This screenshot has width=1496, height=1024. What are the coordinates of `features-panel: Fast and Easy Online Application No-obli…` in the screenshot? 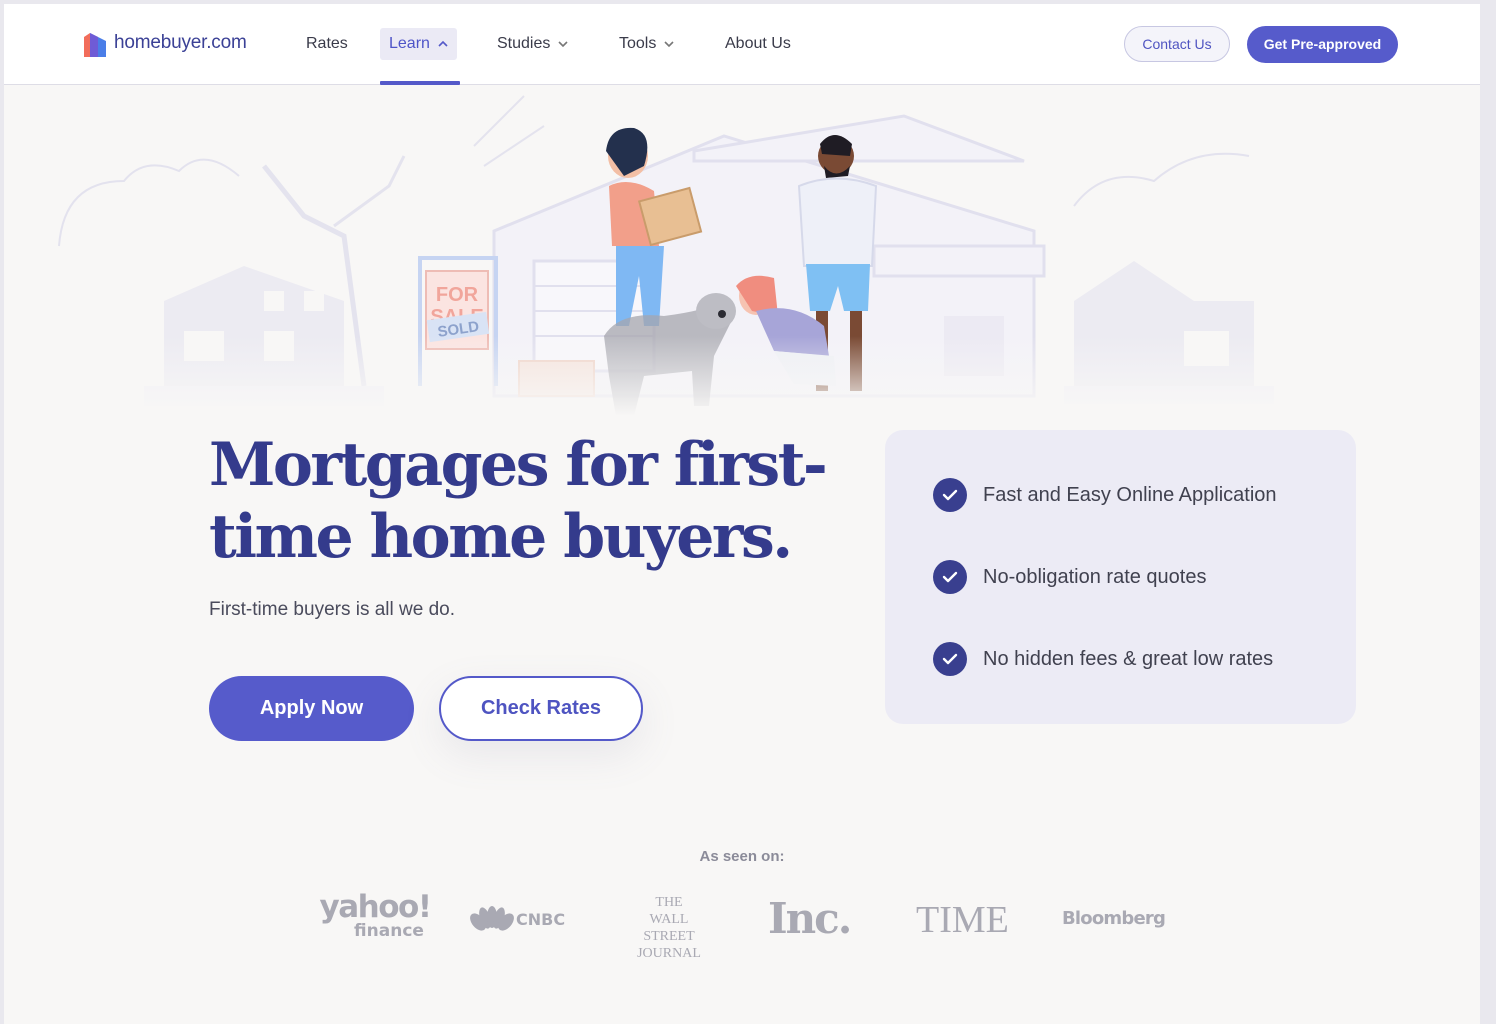 It's located at (1120, 577).